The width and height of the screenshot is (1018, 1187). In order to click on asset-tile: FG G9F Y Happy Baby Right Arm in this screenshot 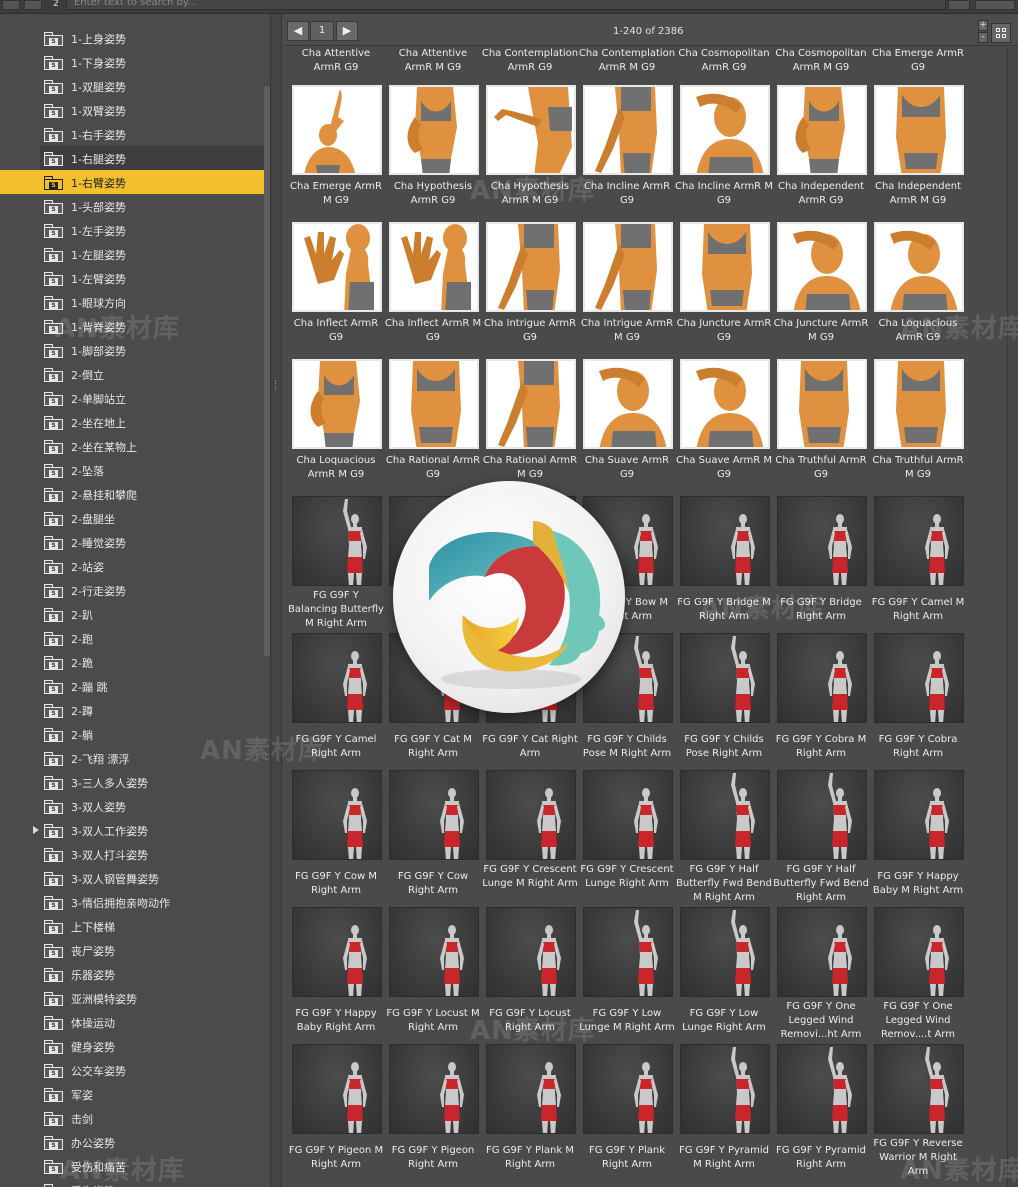, I will do `click(332, 975)`.